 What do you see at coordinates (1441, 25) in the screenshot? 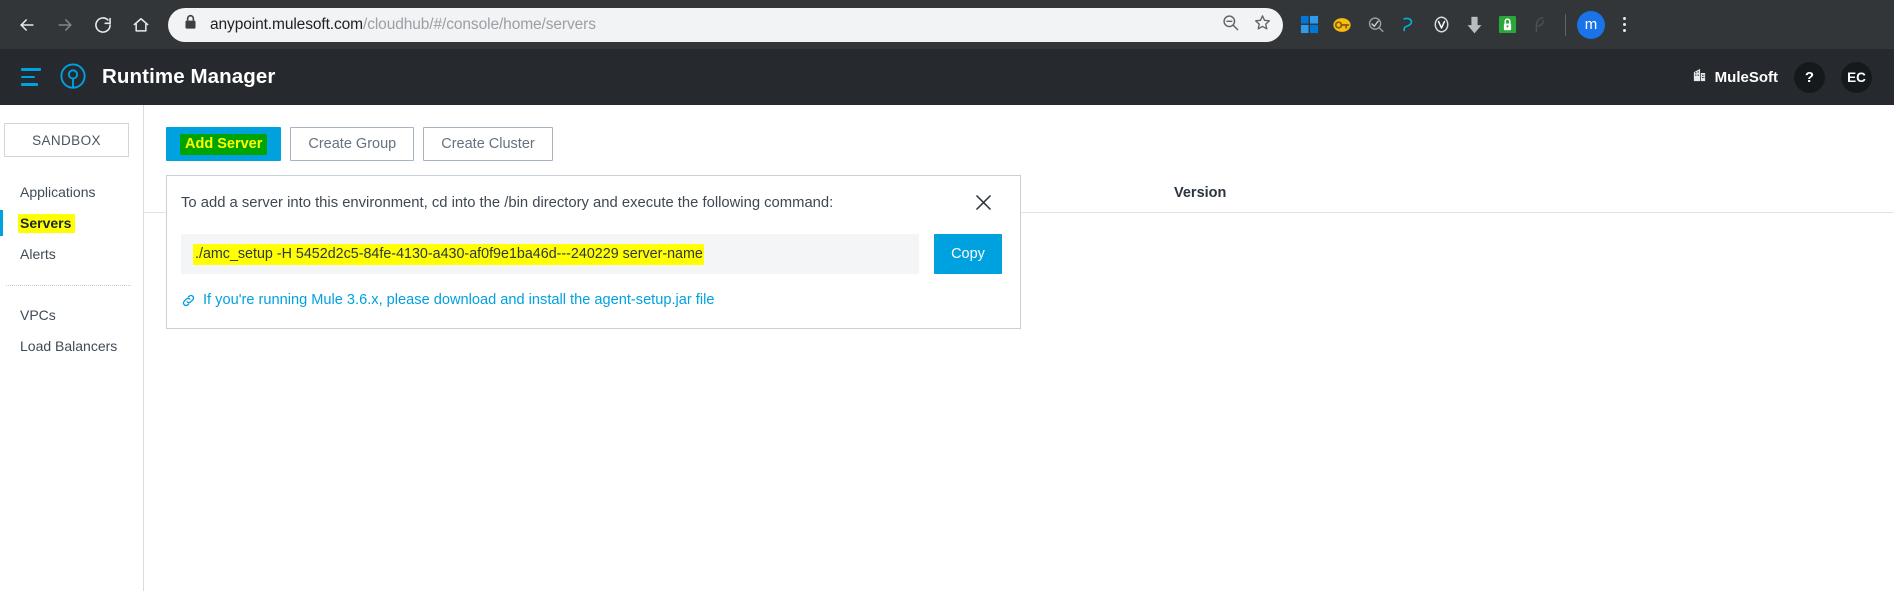
I see `vimium-extension-icon` at bounding box center [1441, 25].